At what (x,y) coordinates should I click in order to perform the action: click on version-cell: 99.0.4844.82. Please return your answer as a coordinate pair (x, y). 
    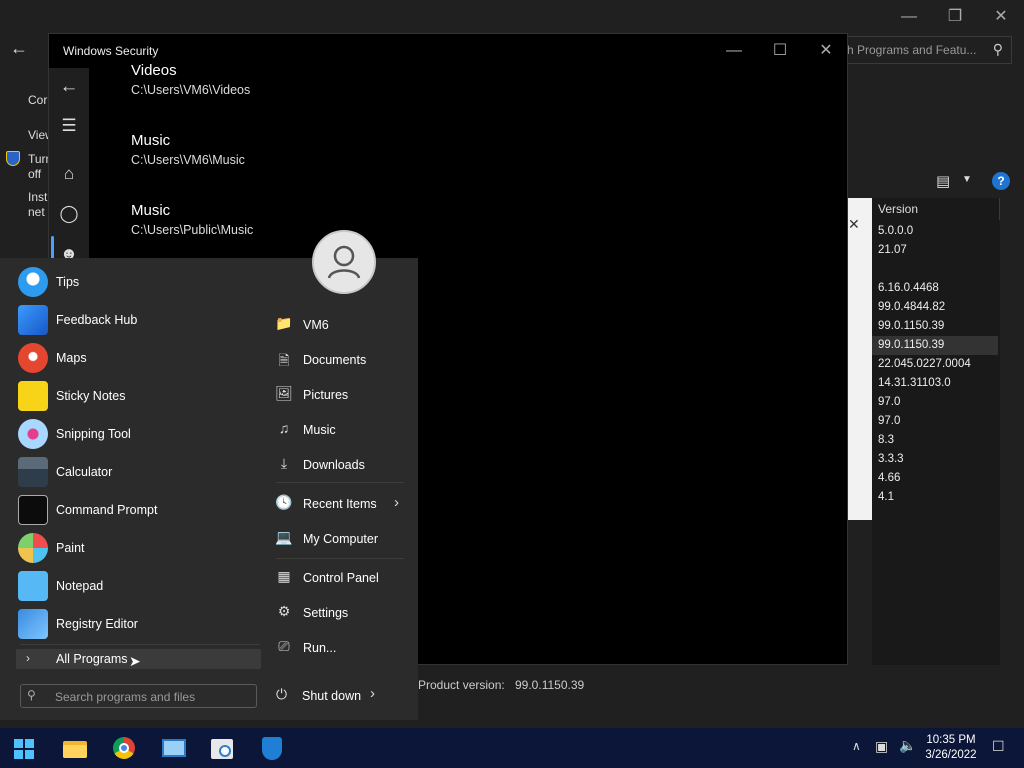
    Looking at the image, I should click on (935, 307).